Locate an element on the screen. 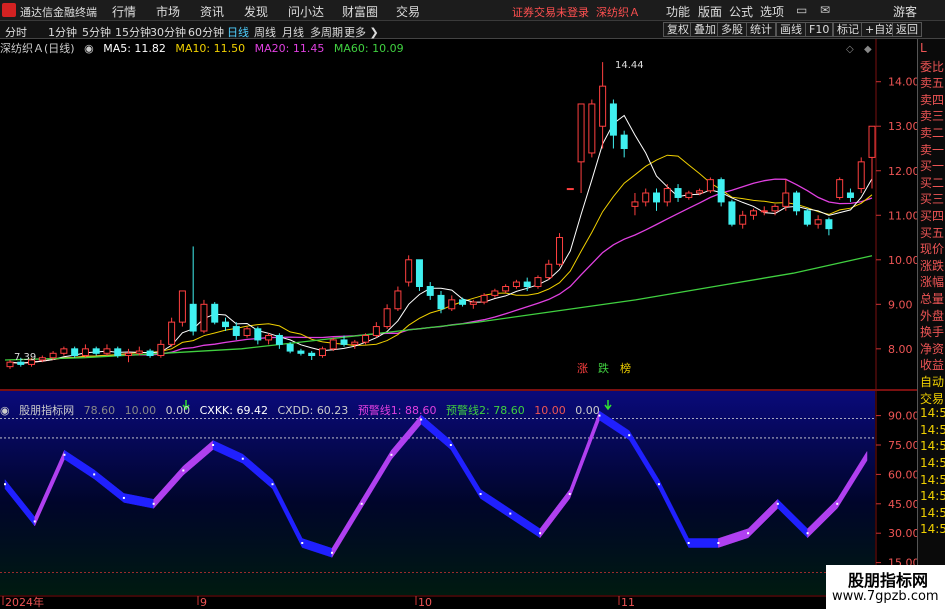  side-item-29: 14:56 is located at coordinates (932, 529).